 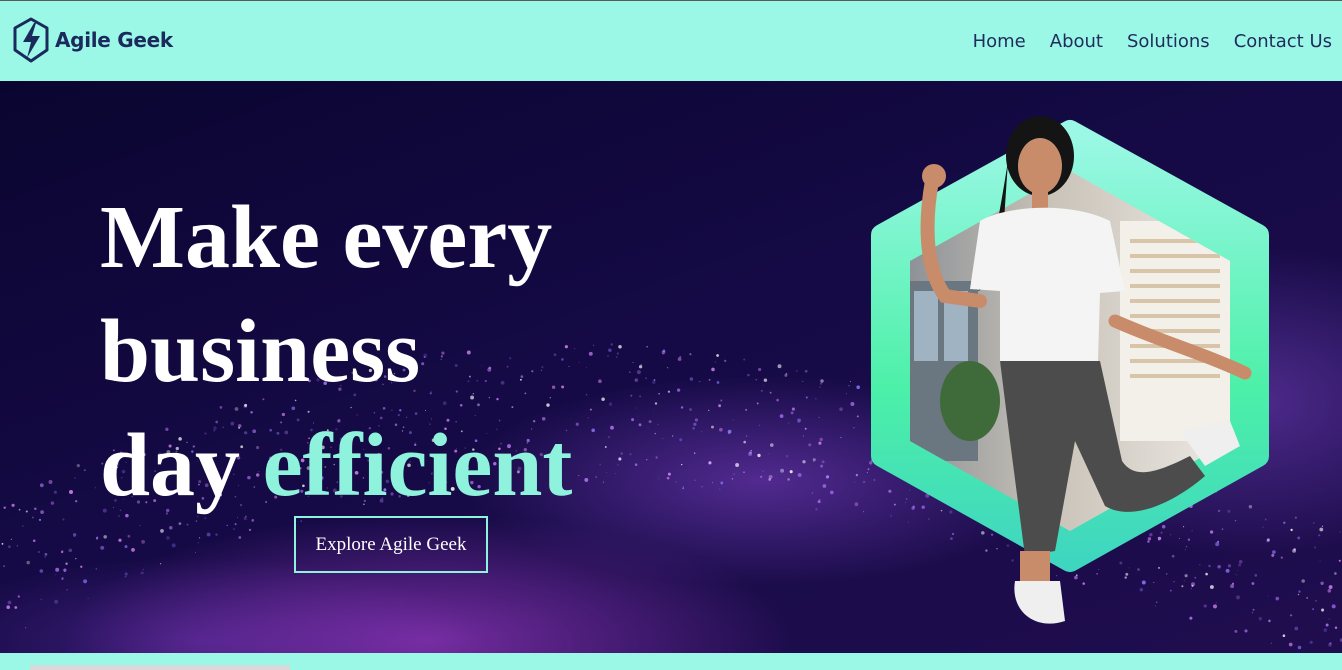 What do you see at coordinates (417, 465) in the screenshot?
I see `headline-accent-word: efficient` at bounding box center [417, 465].